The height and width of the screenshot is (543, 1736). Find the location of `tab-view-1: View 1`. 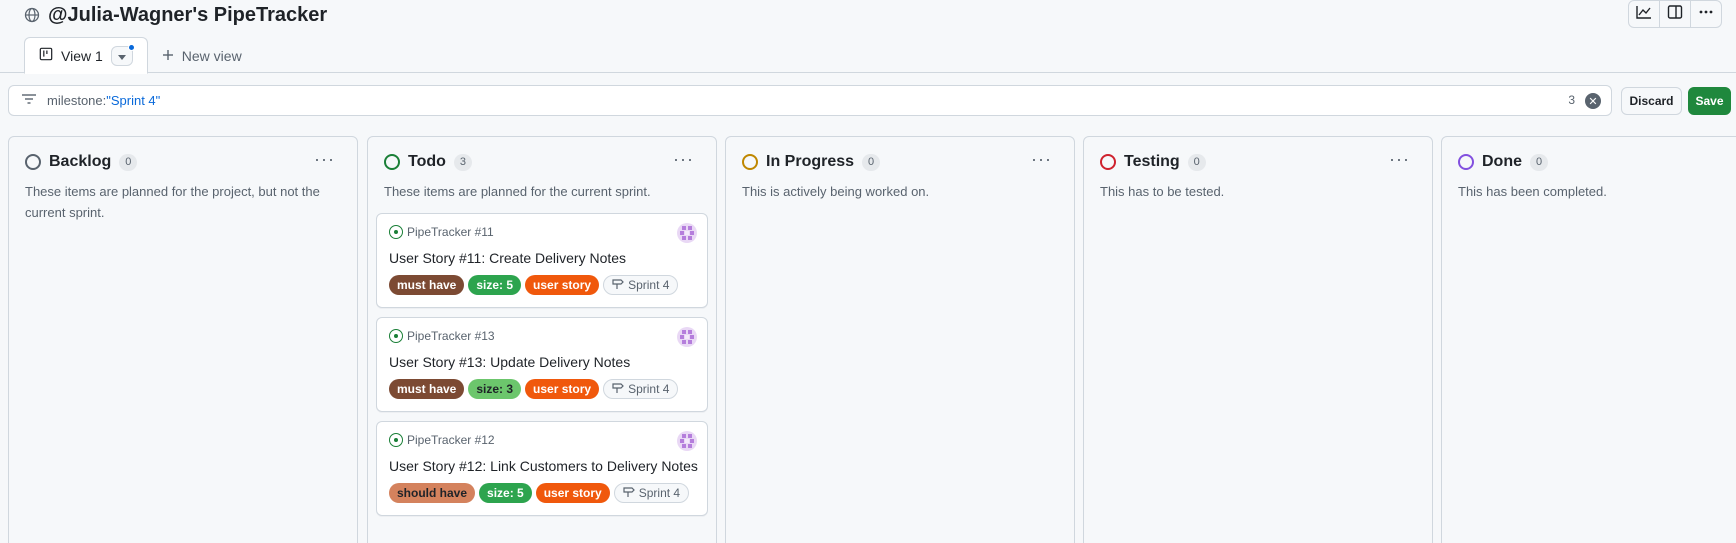

tab-view-1: View 1 is located at coordinates (86, 55).